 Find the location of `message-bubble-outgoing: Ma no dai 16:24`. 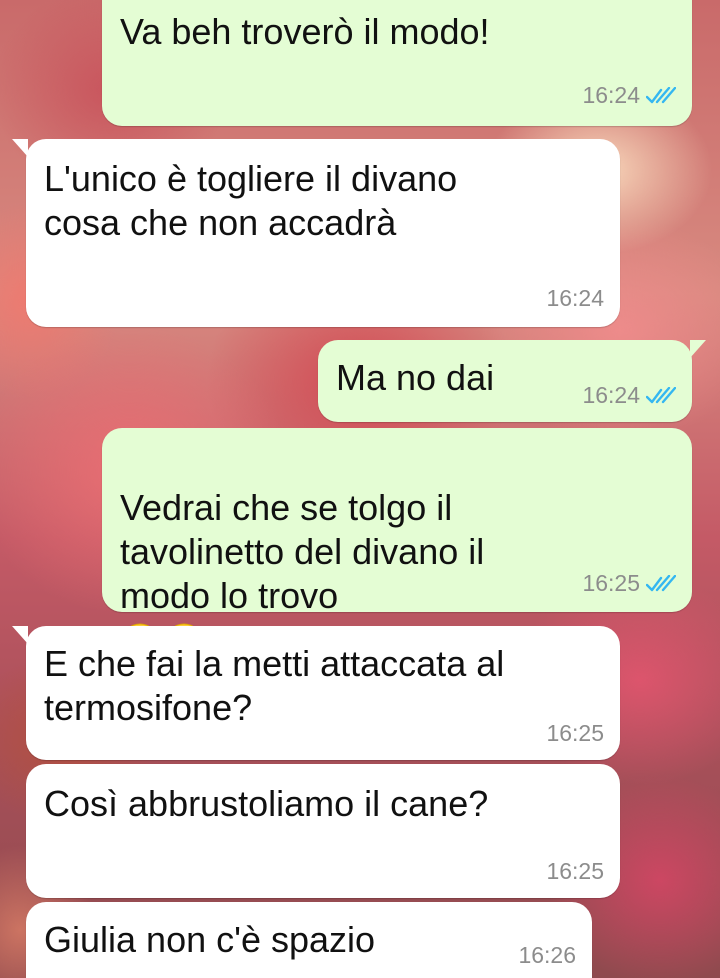

message-bubble-outgoing: Ma no dai 16:24 is located at coordinates (512, 381).